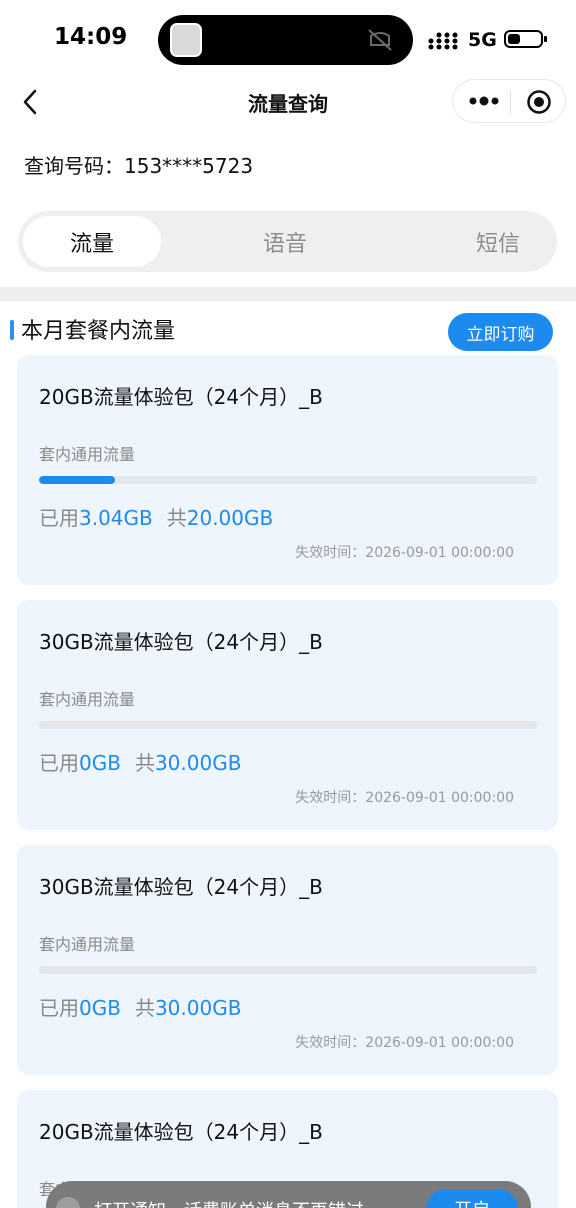 This screenshot has height=1208, width=576. I want to click on notification-prompt: 打开通知，话费账单消息不再错过 开启, so click(288, 1194).